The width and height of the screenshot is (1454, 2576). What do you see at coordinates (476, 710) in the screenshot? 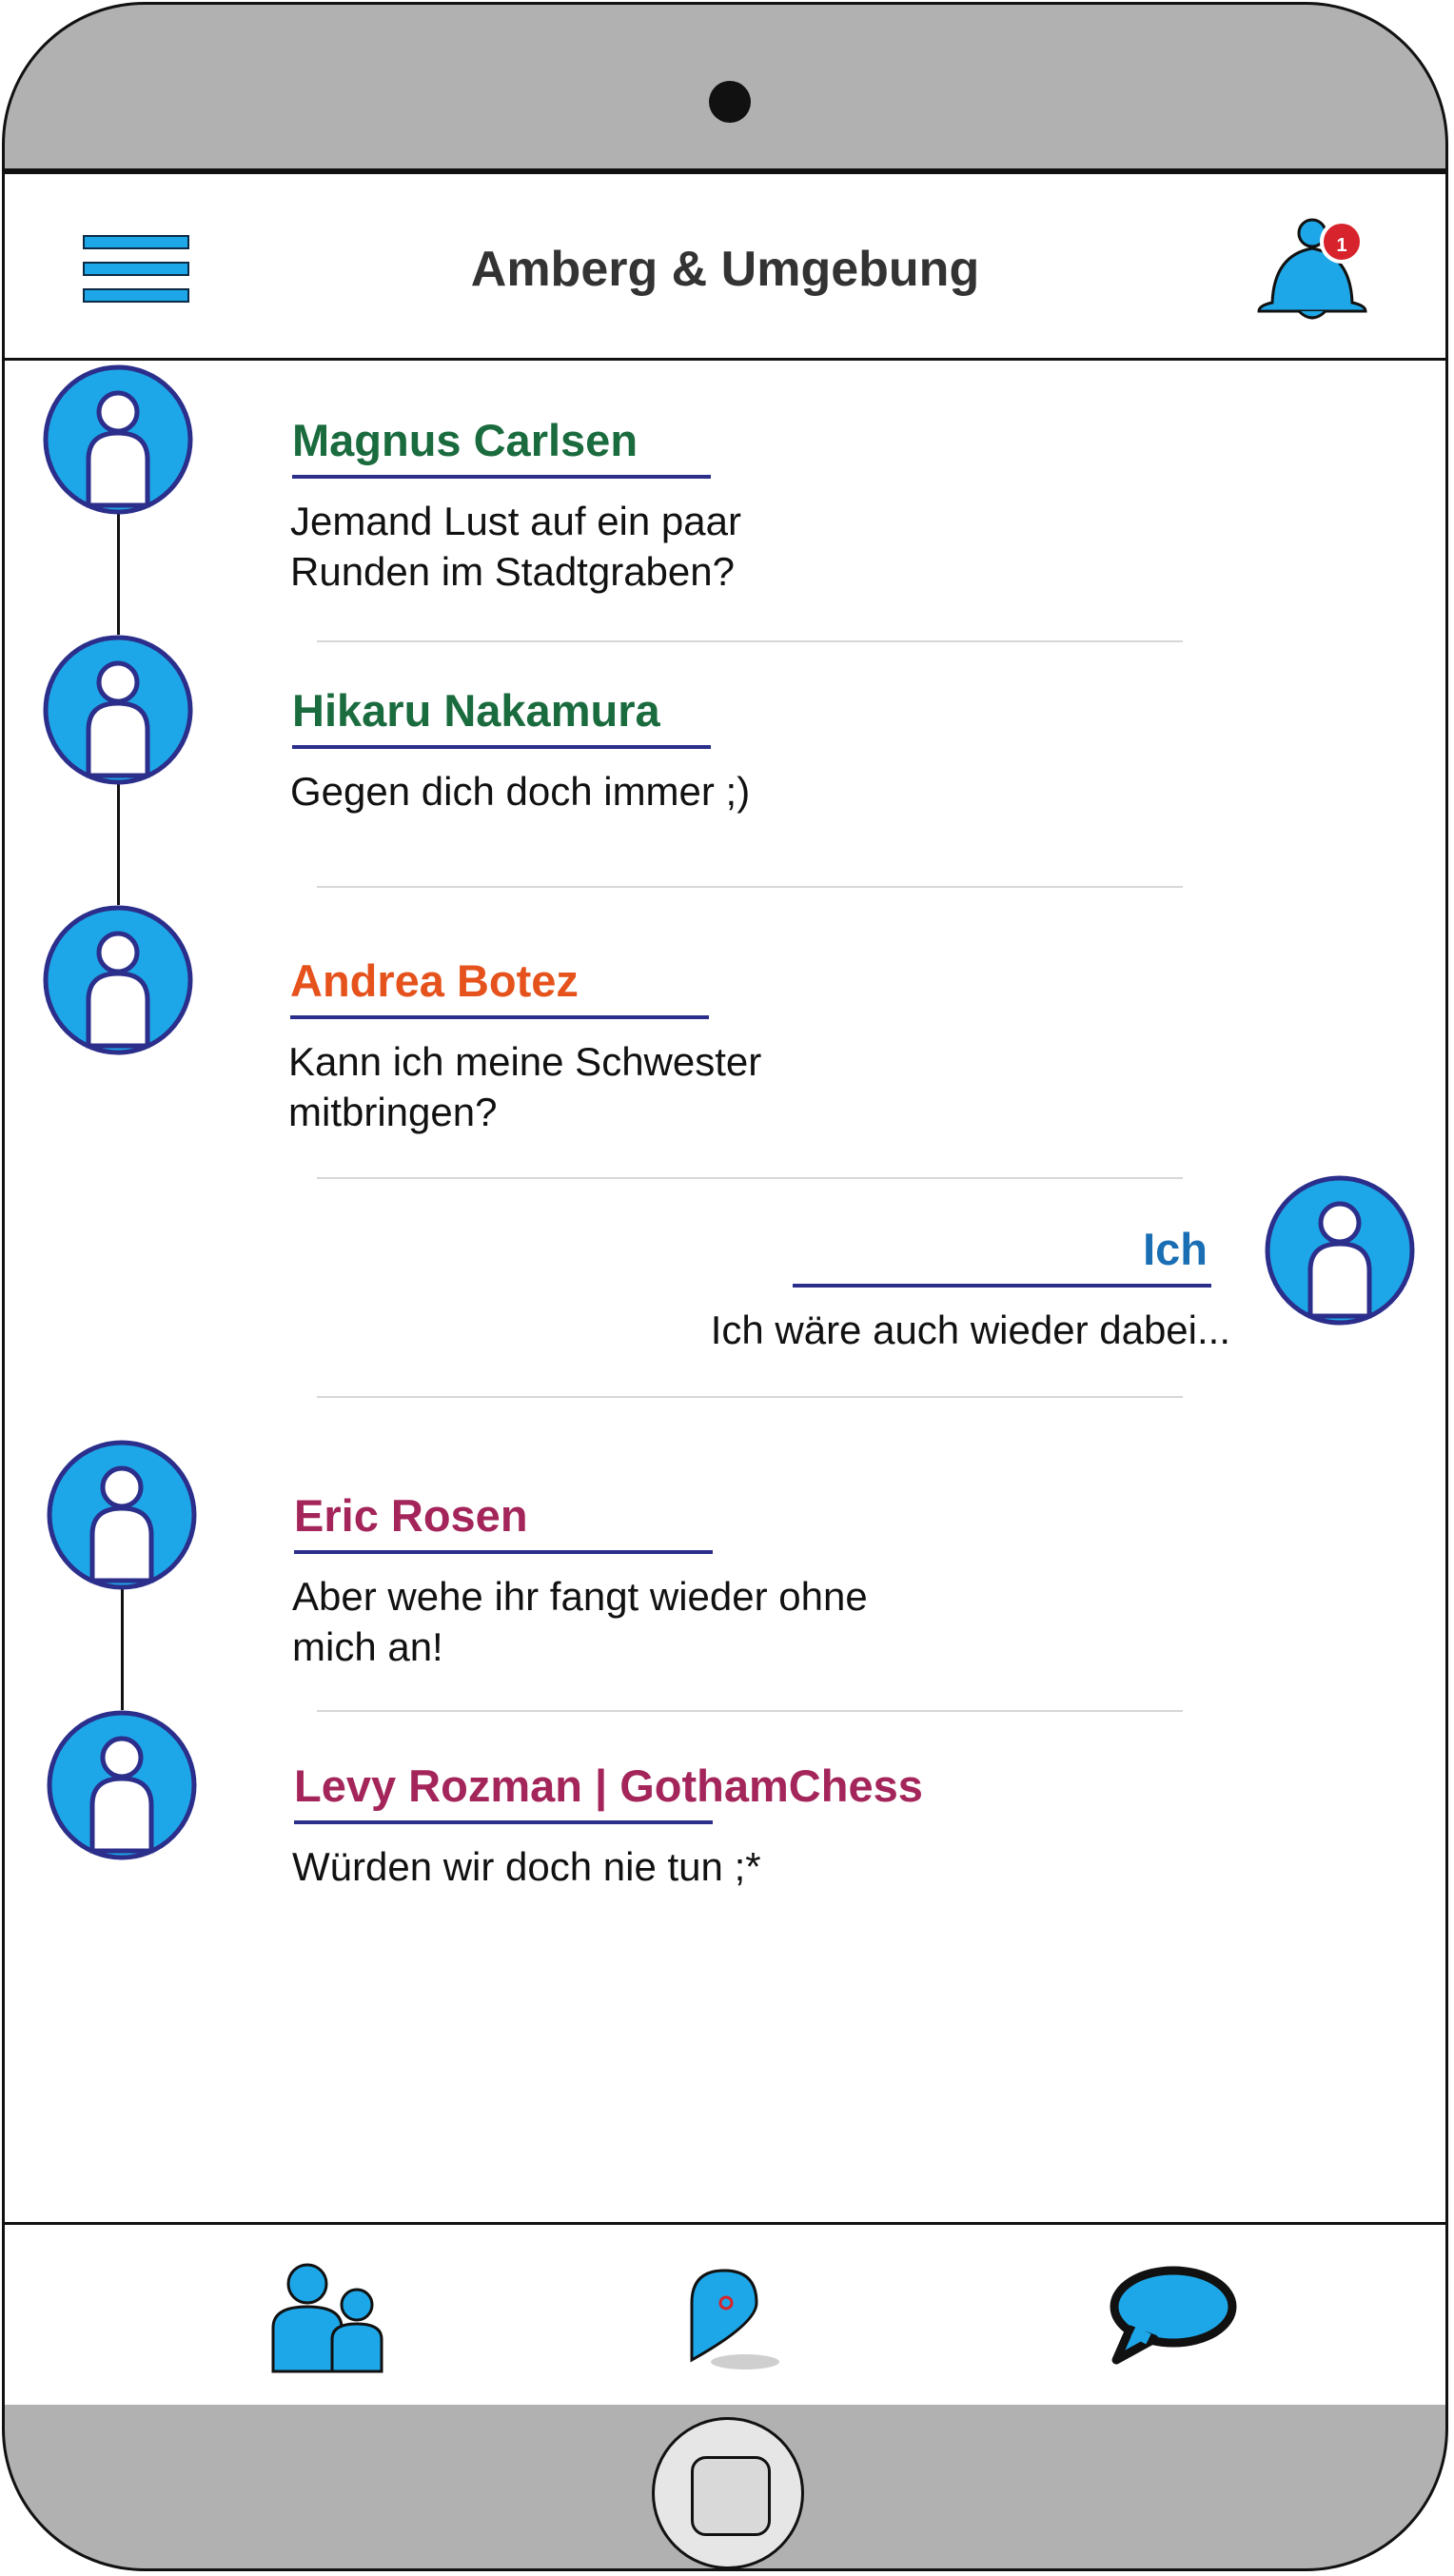
I see `sender-name: Hikaru Nakamura` at bounding box center [476, 710].